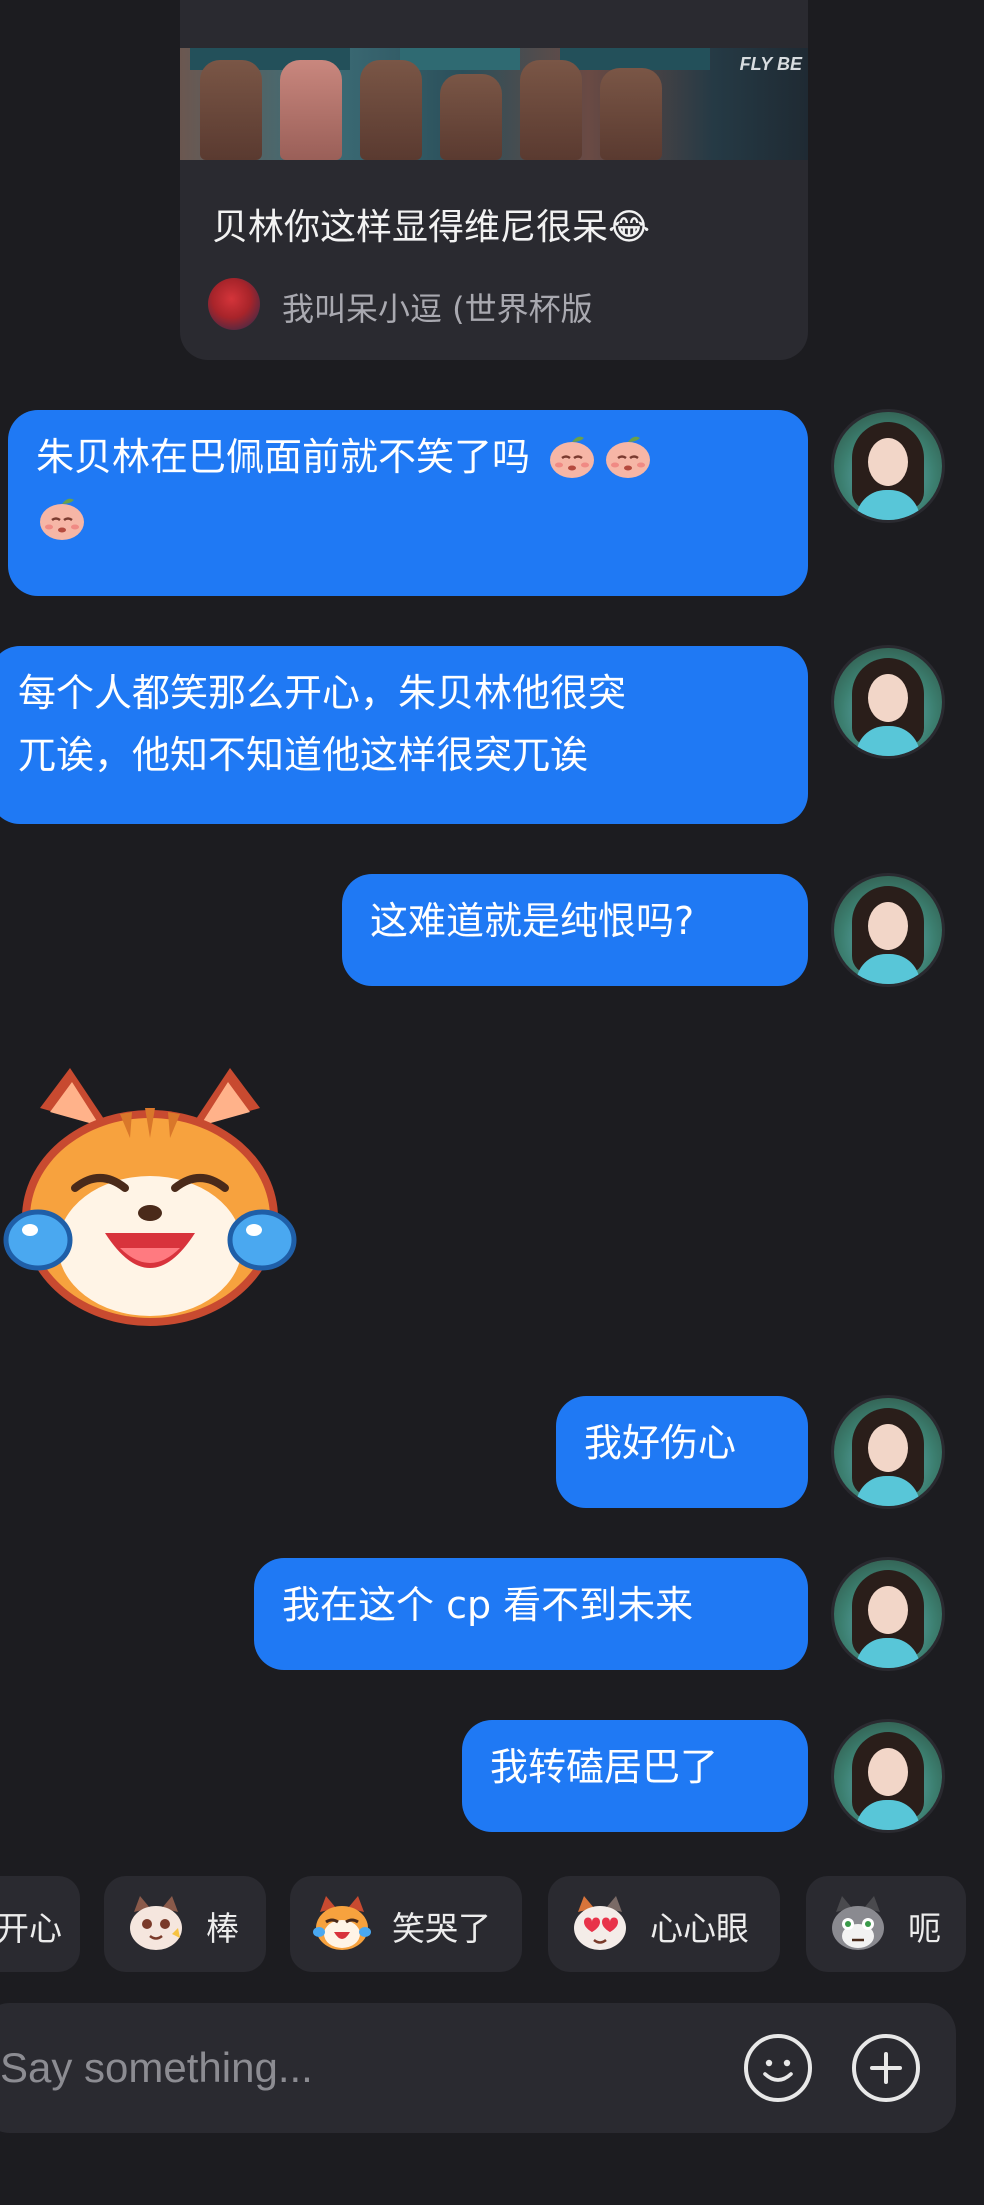 The image size is (984, 2205). What do you see at coordinates (858, 1923) in the screenshot?
I see `awkward-cat-icon` at bounding box center [858, 1923].